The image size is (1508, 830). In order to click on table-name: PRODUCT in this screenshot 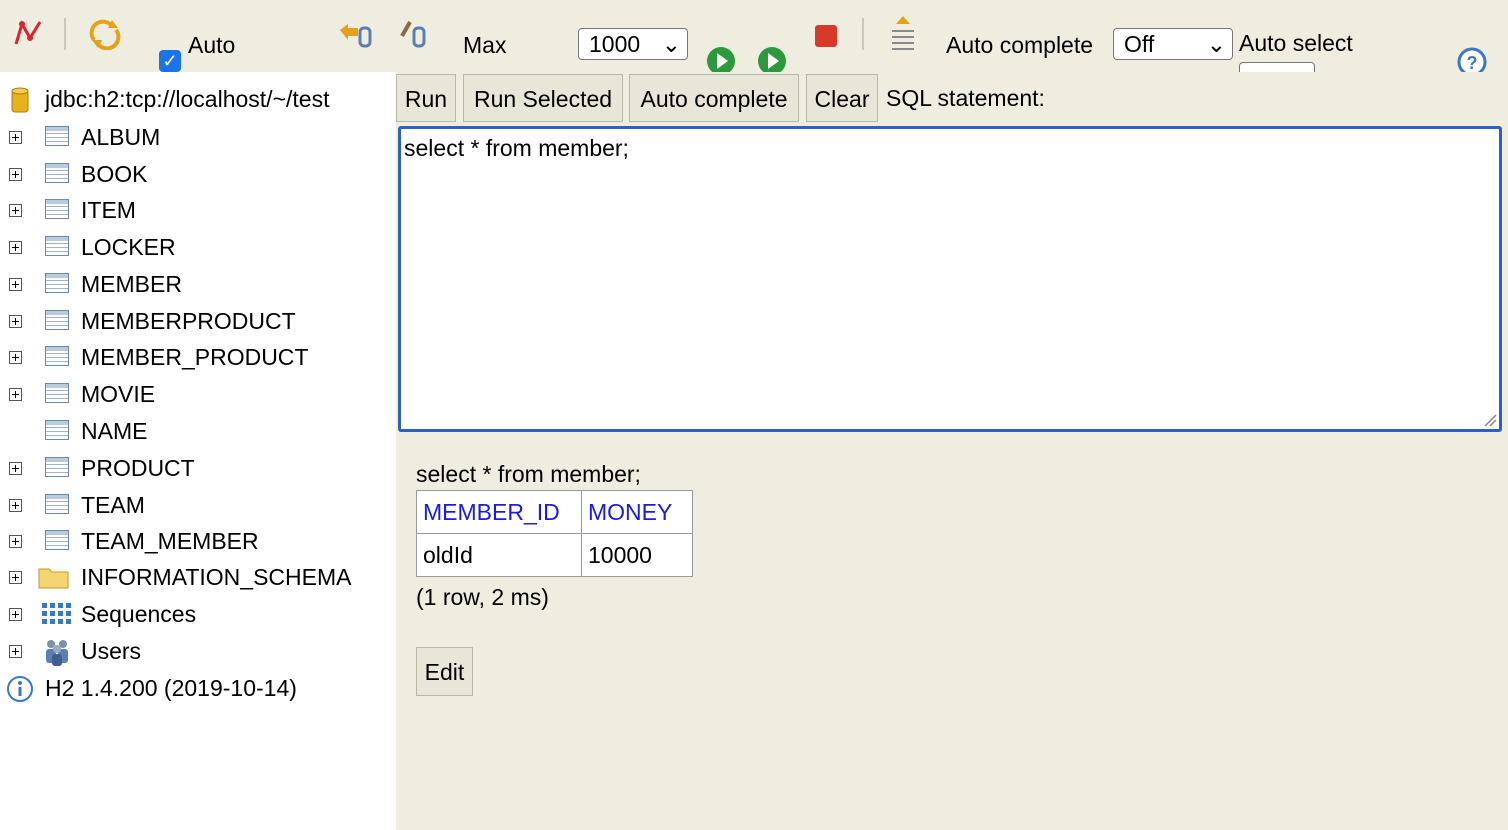, I will do `click(138, 468)`.